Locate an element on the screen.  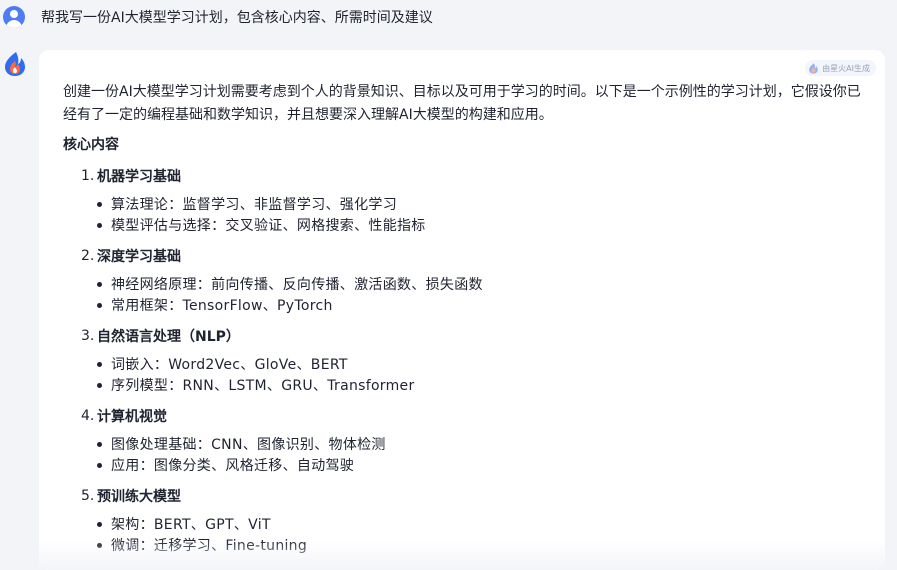
section-title: 核心内容 is located at coordinates (91, 145).